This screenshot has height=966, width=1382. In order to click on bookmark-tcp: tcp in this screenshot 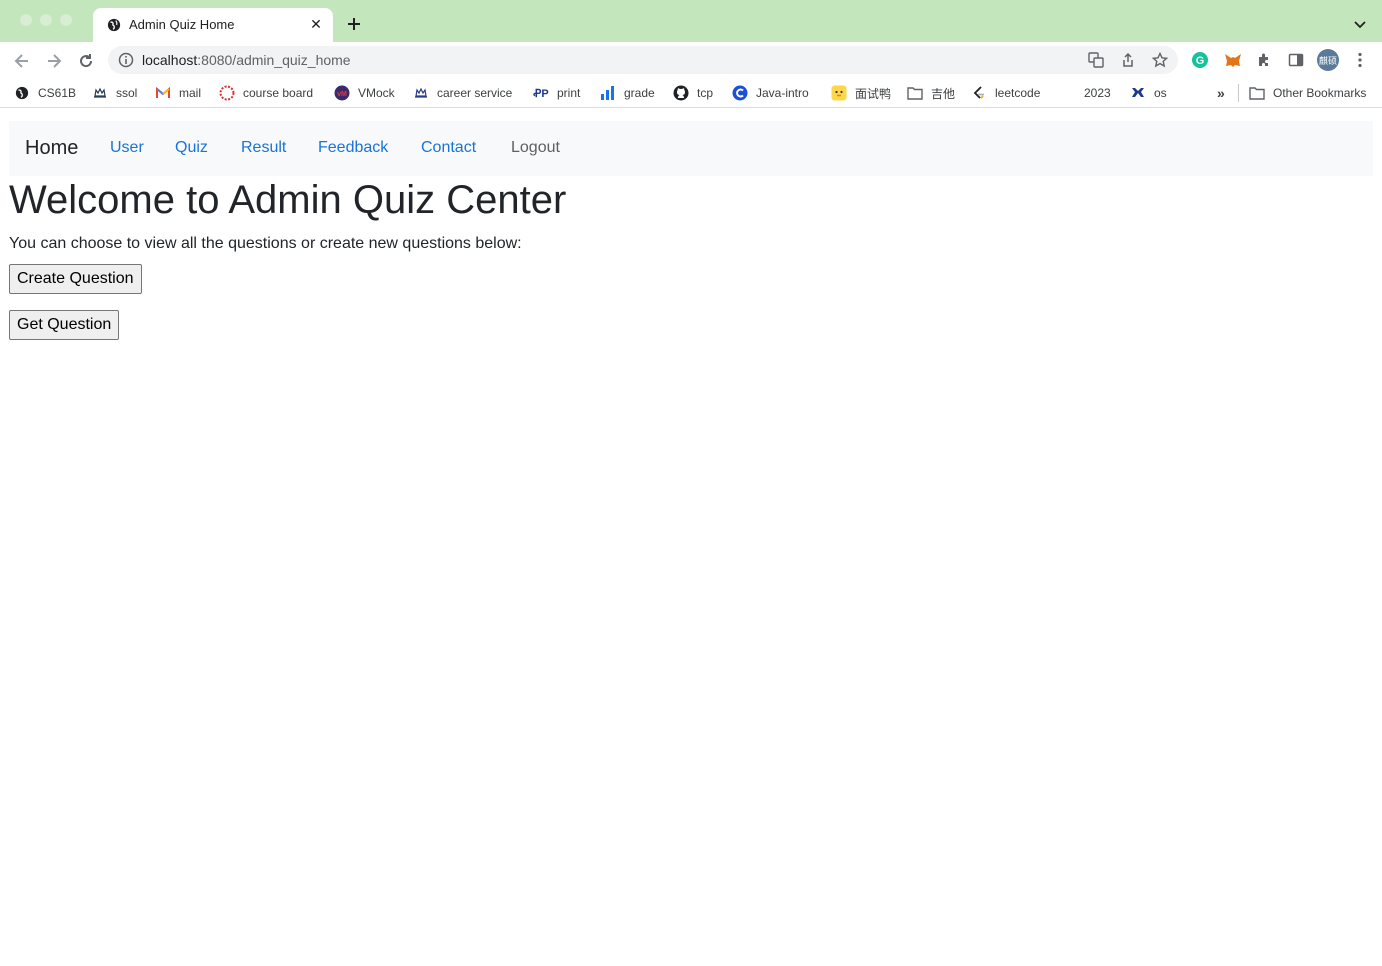, I will do `click(693, 93)`.